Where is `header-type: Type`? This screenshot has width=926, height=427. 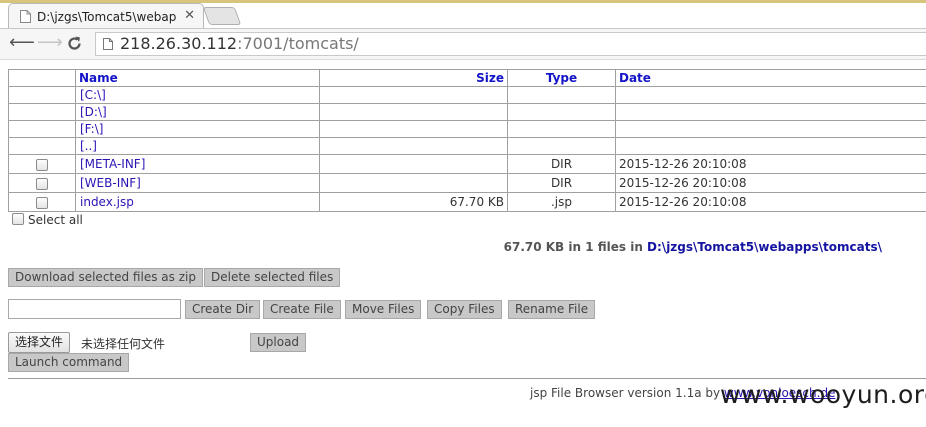
header-type: Type is located at coordinates (561, 78).